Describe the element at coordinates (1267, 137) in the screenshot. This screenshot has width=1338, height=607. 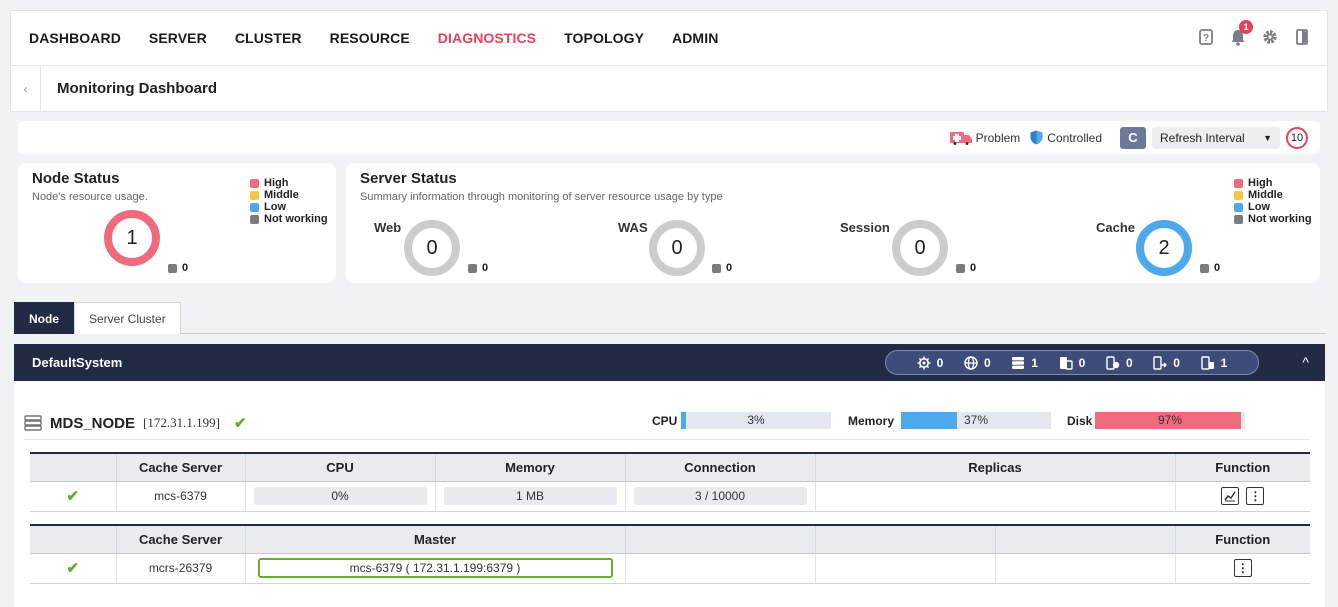
I see `caret-down-icon: ▼` at that location.